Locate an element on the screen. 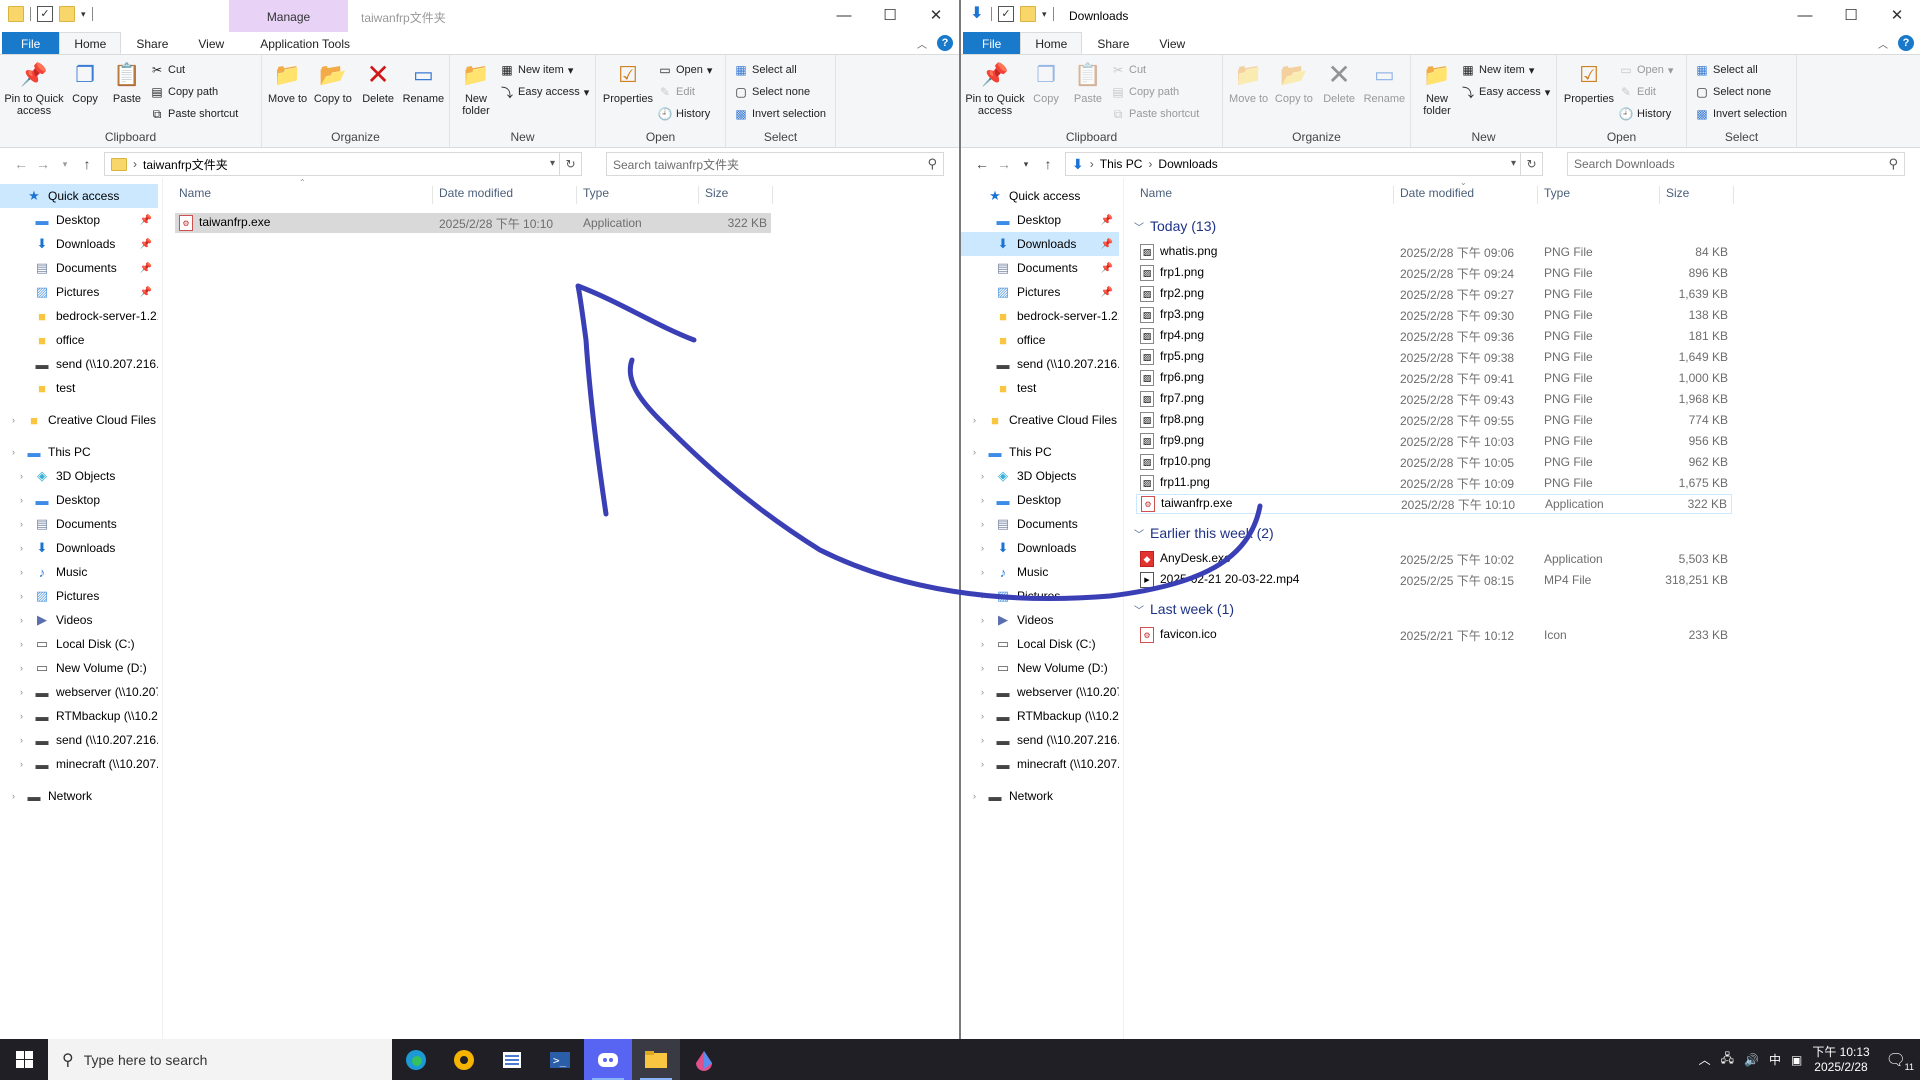 The image size is (1920, 1080). history-button: 🕘 History is located at coordinates (685, 114).